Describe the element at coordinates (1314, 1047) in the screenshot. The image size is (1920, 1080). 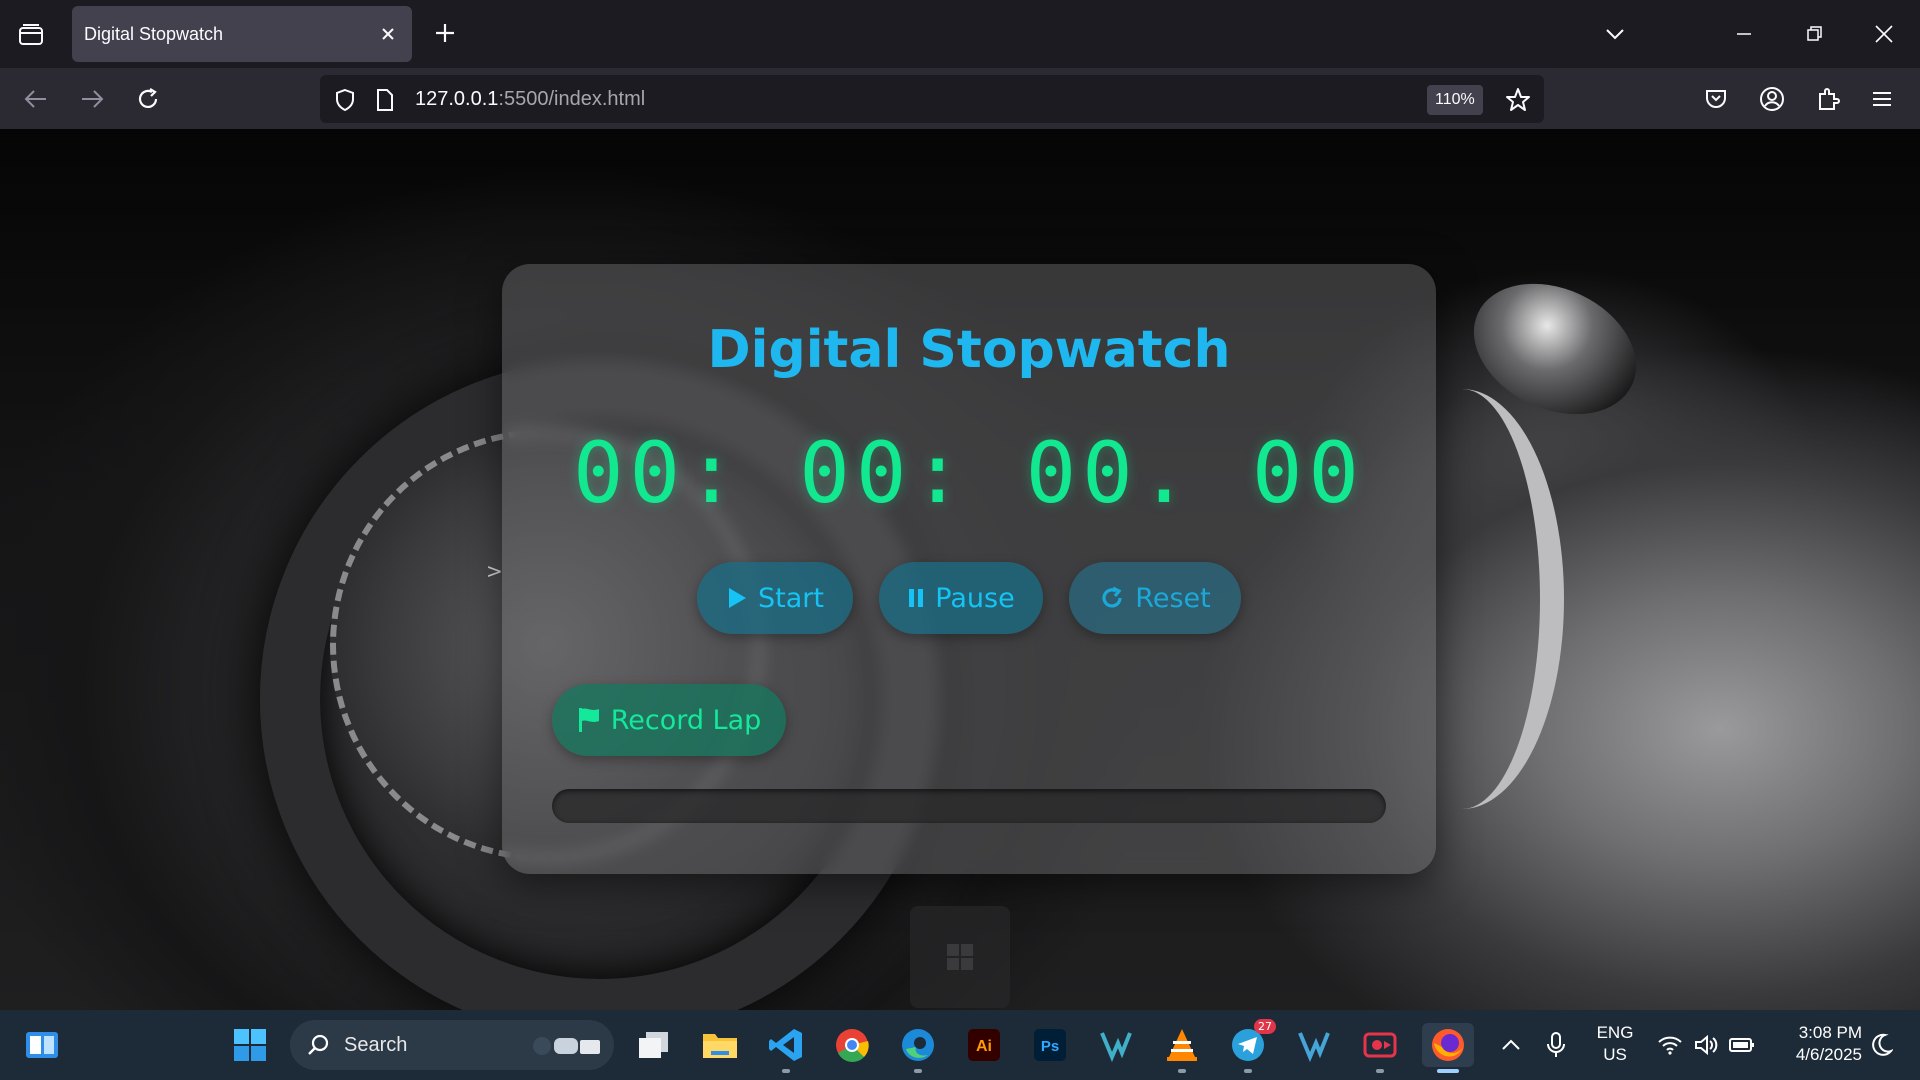
I see `vscode-alt-icon` at that location.